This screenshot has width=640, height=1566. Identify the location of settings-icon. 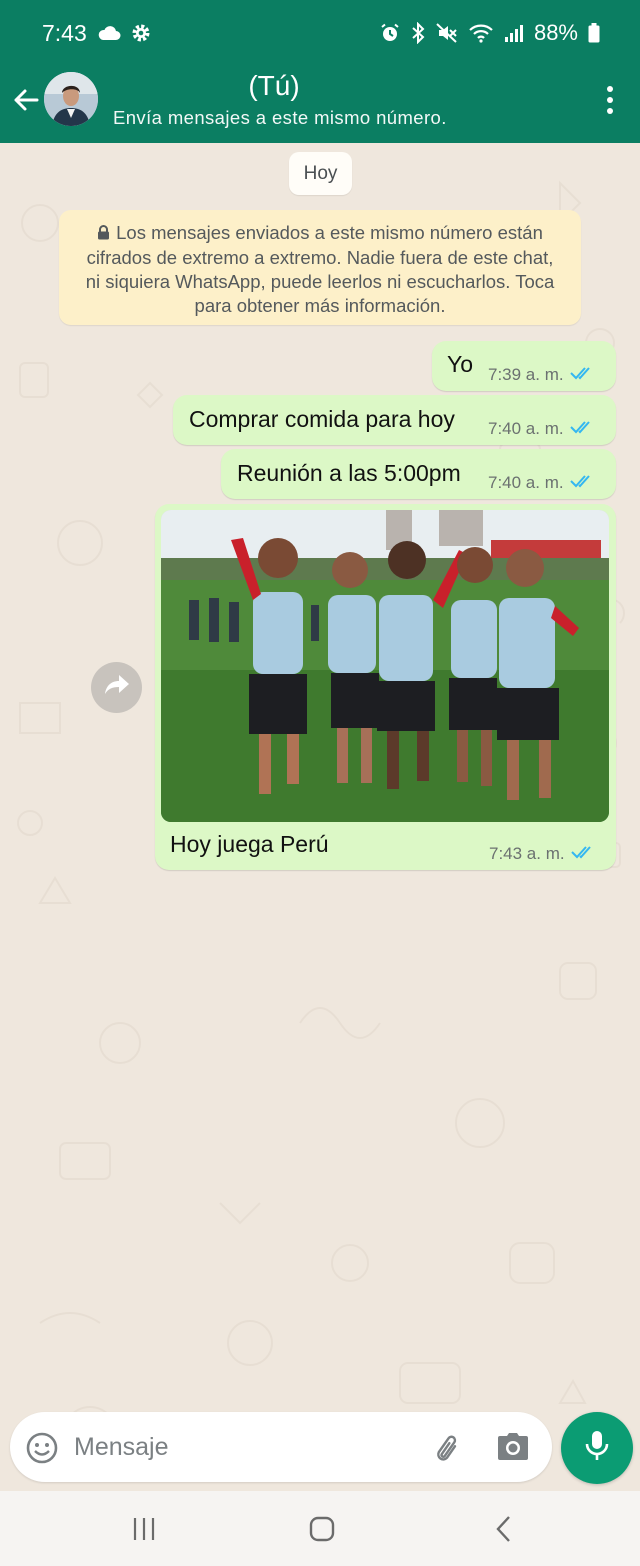
(141, 33).